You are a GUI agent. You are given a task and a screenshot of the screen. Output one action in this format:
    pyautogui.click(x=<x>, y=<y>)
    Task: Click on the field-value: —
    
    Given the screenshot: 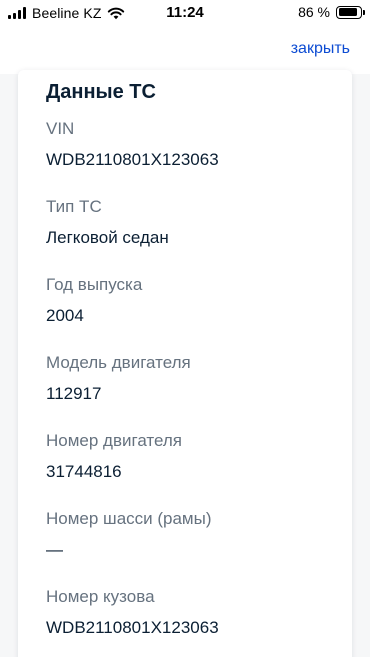 What is the action you would take?
    pyautogui.click(x=54, y=549)
    